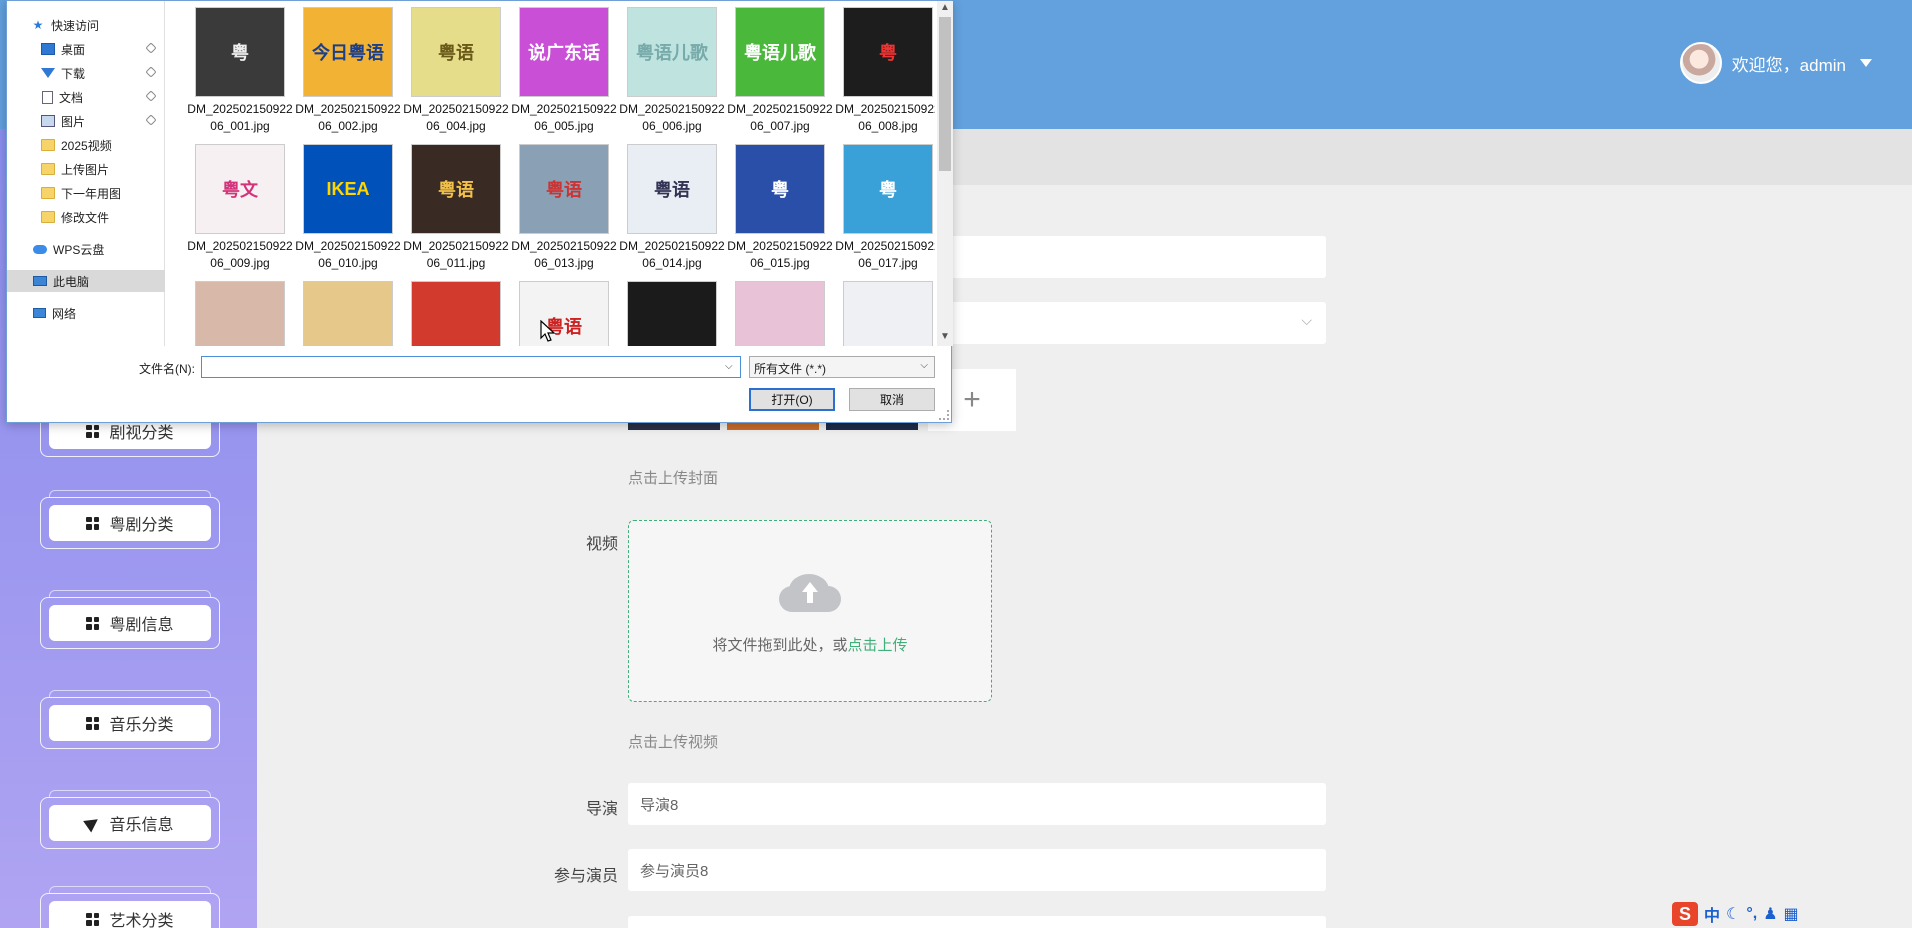 The image size is (1912, 928). Describe the element at coordinates (240, 189) in the screenshot. I see `file-thumbnail: 粤文` at that location.